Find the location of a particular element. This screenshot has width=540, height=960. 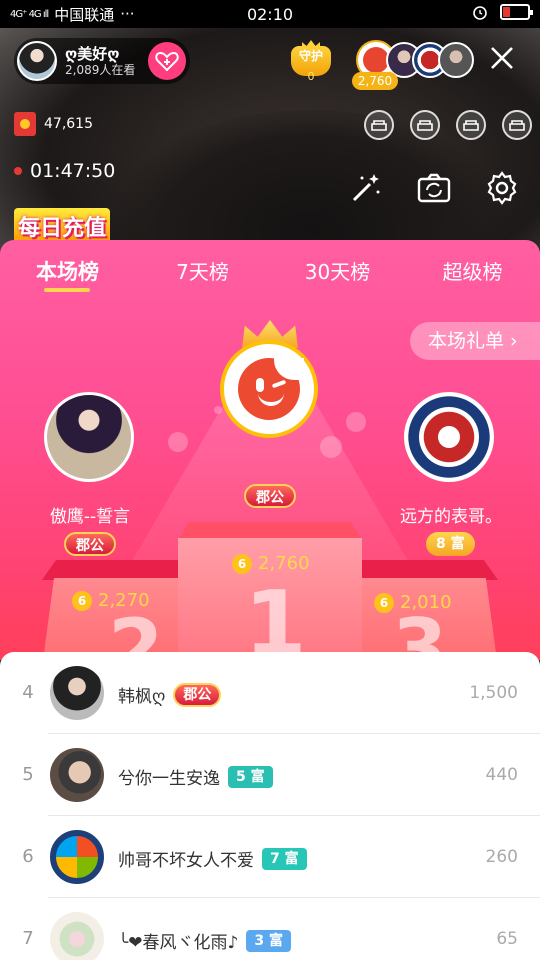

third-place-badge: 8 富 is located at coordinates (450, 544).